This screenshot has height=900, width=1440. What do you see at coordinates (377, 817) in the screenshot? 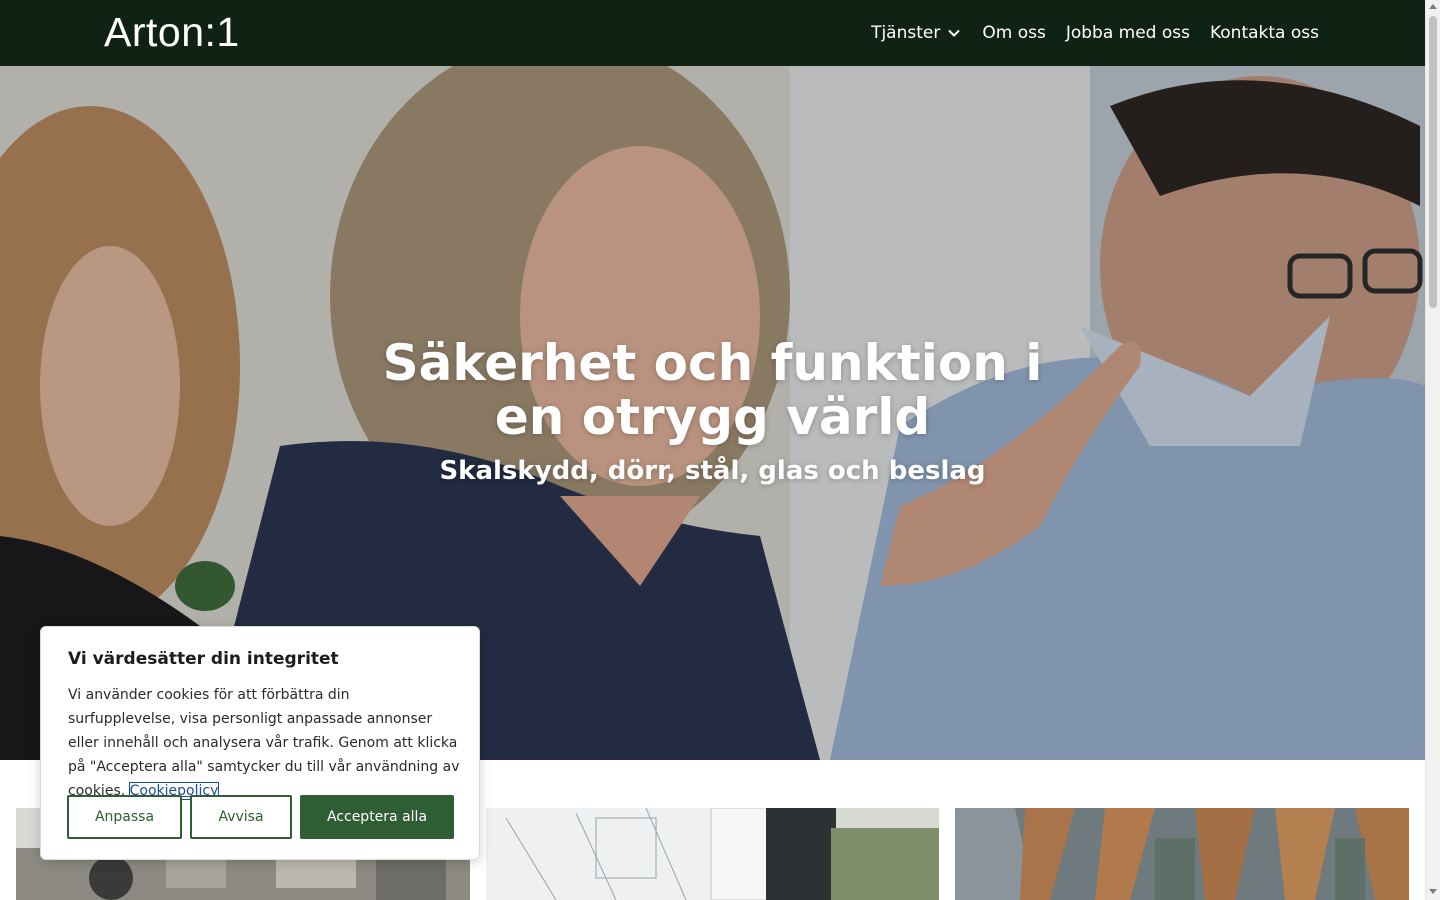
I see `accept-all-button: Acceptera alla` at bounding box center [377, 817].